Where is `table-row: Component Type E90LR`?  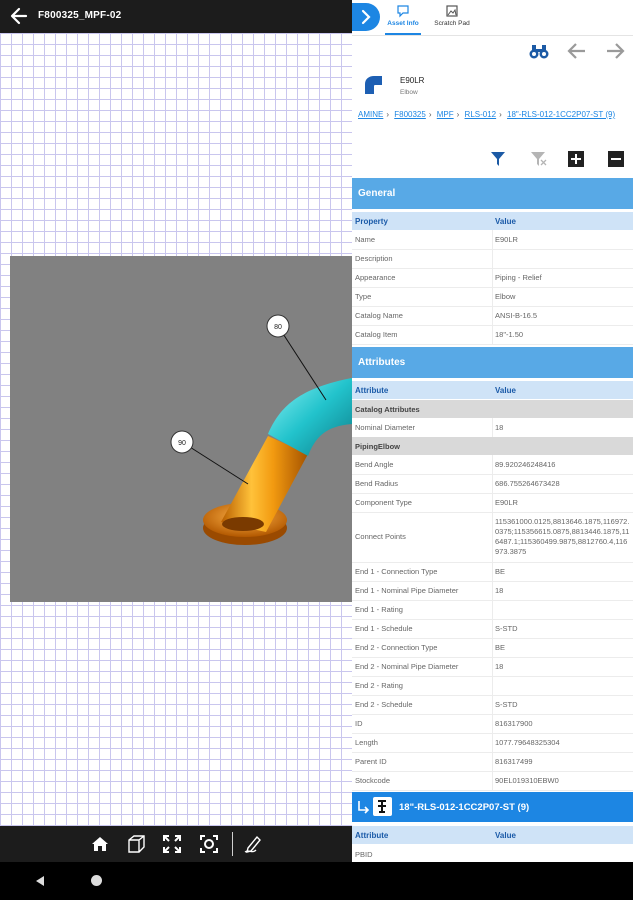 table-row: Component Type E90LR is located at coordinates (492, 503).